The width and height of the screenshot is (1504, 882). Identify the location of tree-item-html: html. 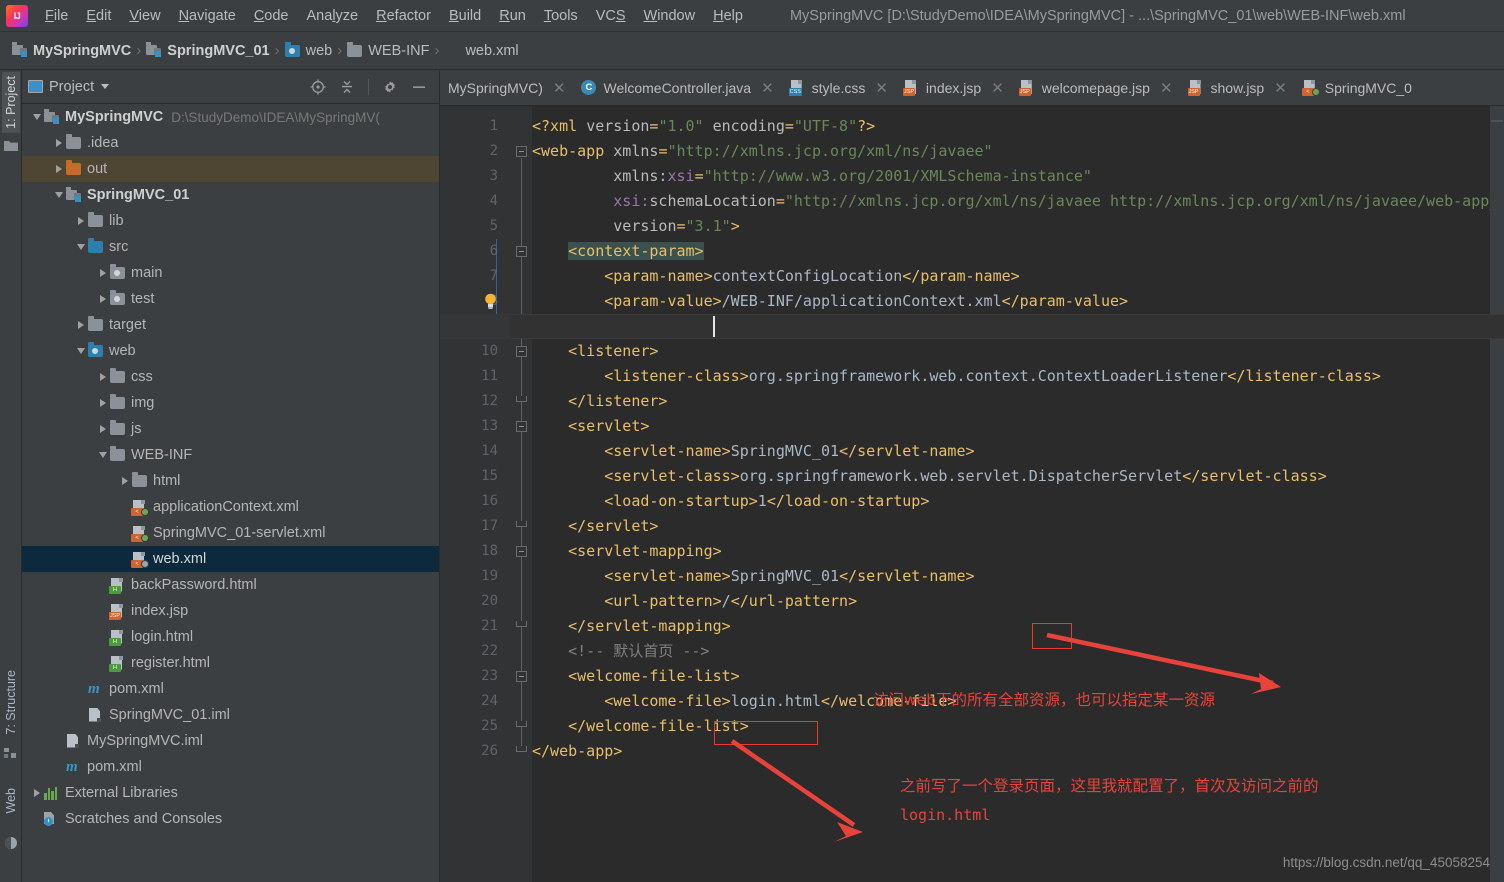
(230, 481).